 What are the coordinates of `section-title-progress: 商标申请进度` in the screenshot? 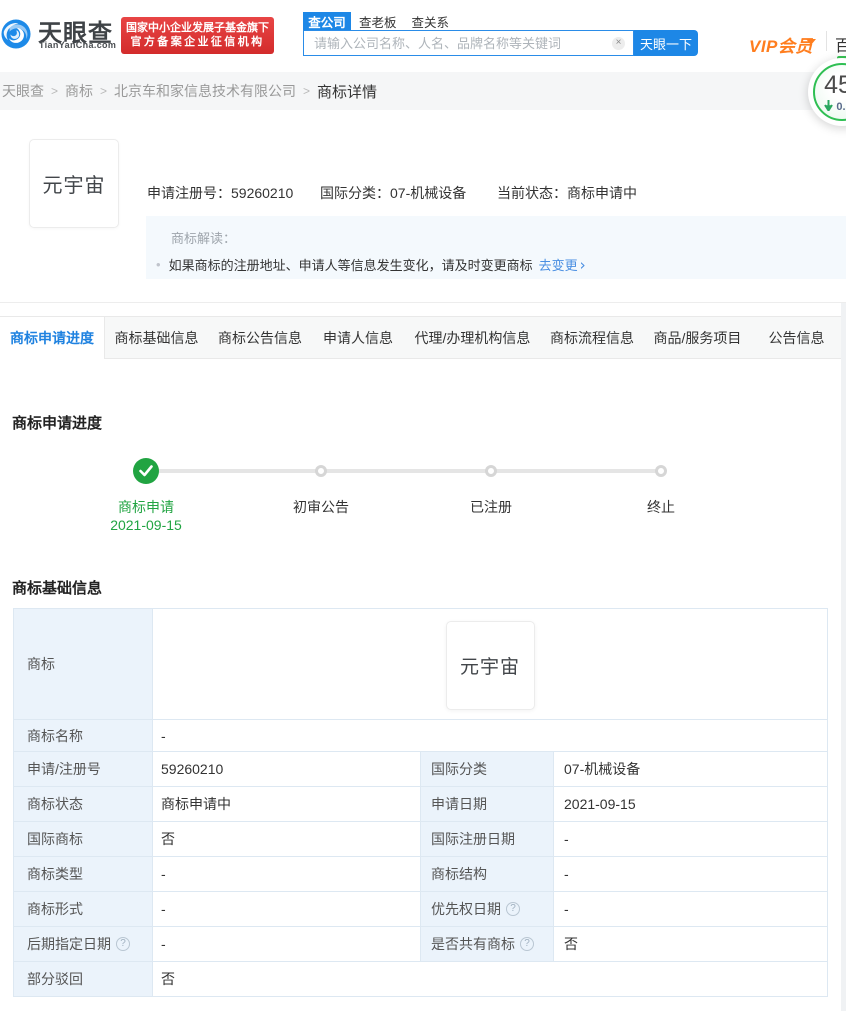 It's located at (57, 423).